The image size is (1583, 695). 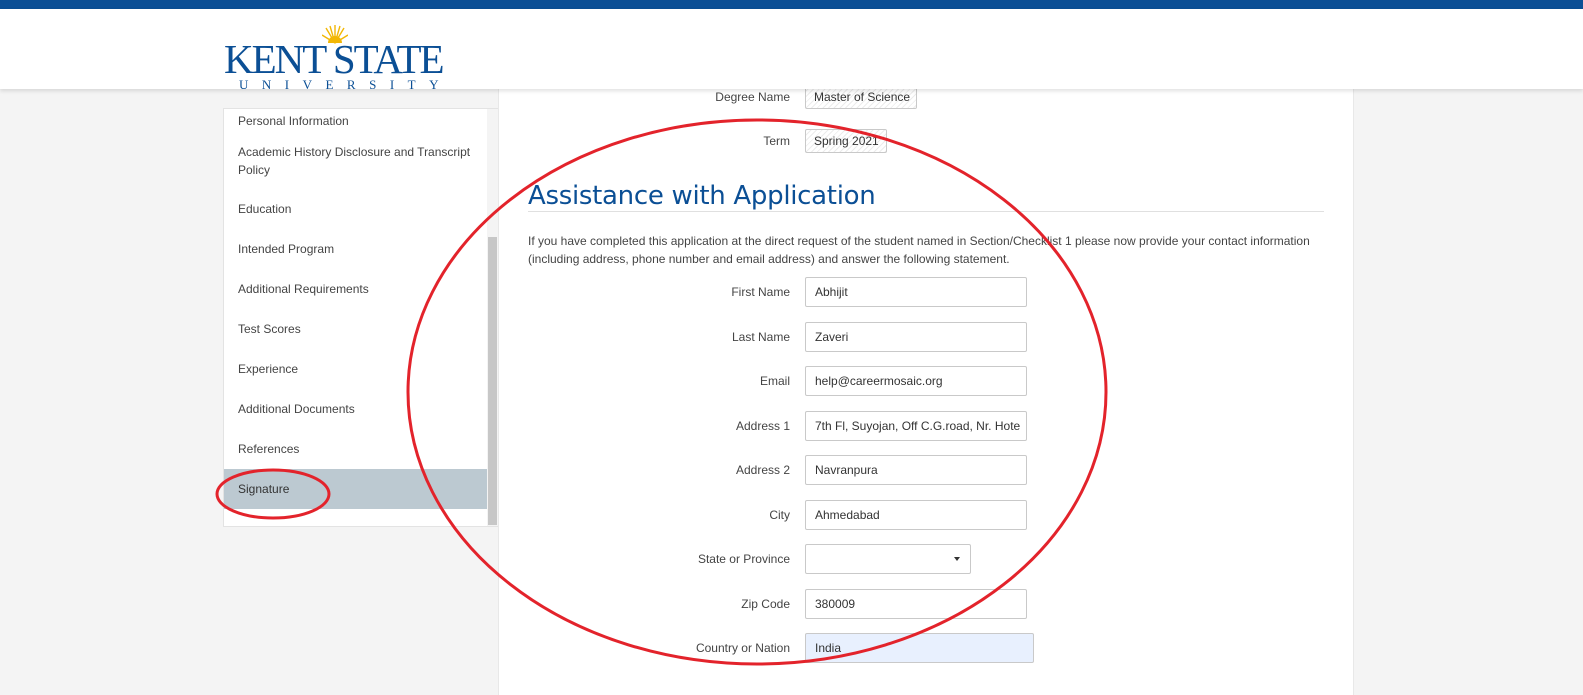 I want to click on address2-input: Navranpura, so click(x=916, y=470).